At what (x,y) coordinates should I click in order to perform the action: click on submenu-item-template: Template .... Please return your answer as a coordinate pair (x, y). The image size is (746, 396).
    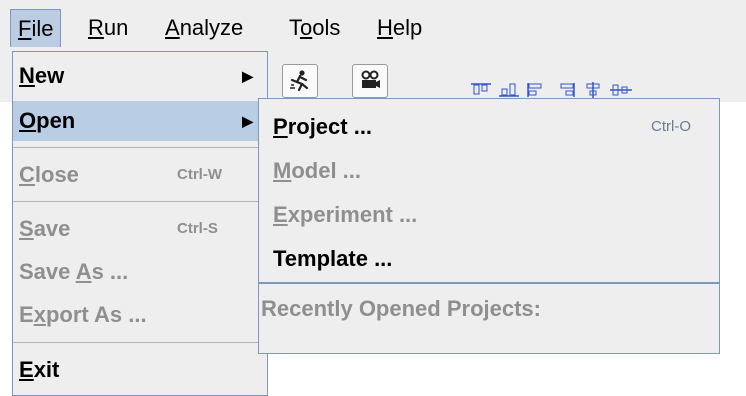
    Looking at the image, I should click on (489, 259).